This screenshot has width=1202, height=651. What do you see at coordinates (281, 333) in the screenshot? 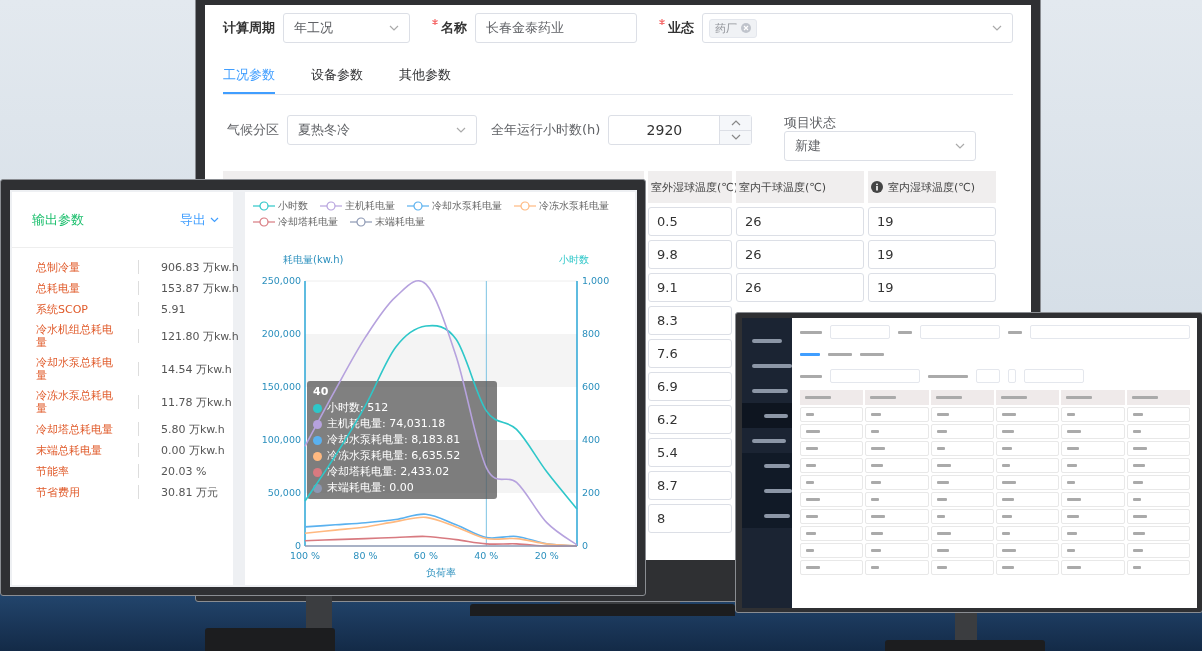
I see `tick-label: 200,000` at bounding box center [281, 333].